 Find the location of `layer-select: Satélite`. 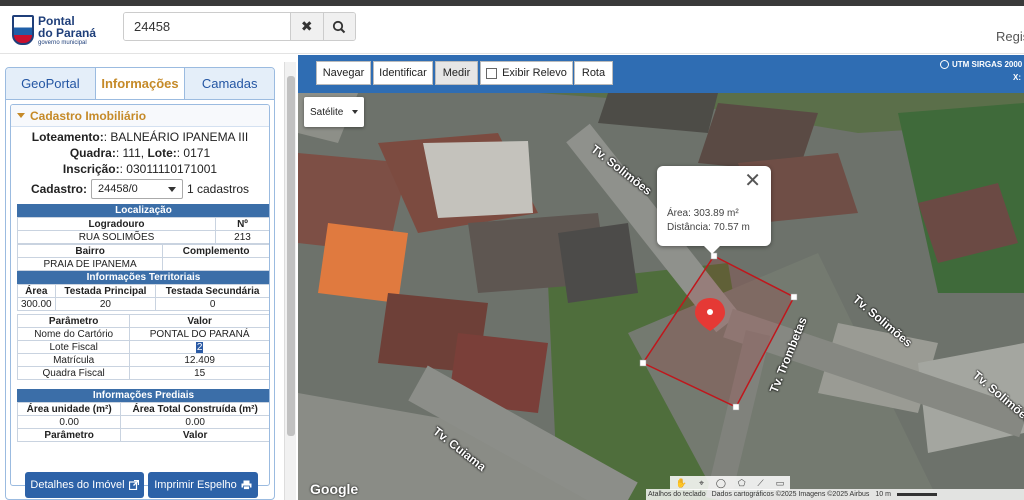

layer-select: Satélite is located at coordinates (334, 112).